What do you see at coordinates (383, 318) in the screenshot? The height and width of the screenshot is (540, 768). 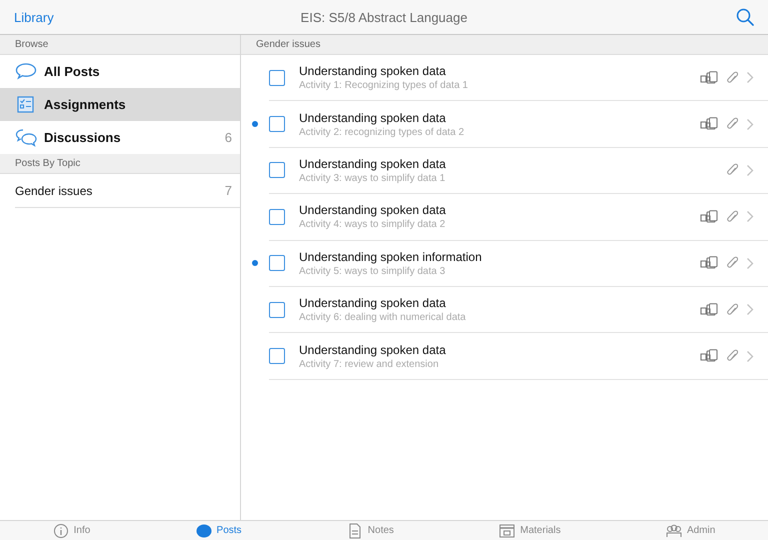 I see `post-subtitle: Activity 6: dealing with numerical data` at bounding box center [383, 318].